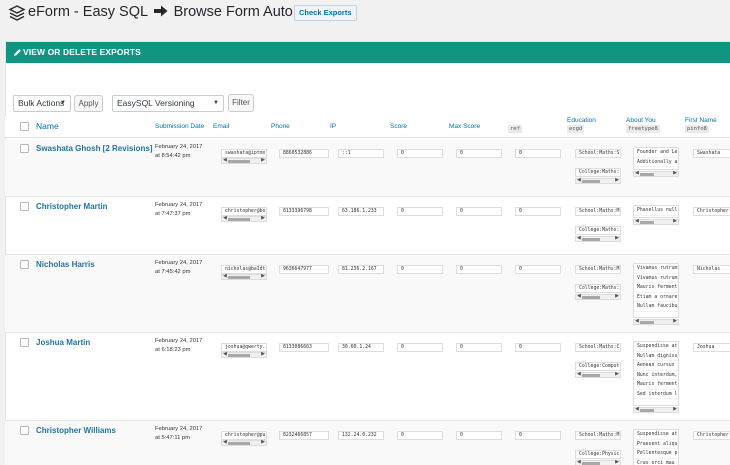 The image size is (730, 465). I want to click on filter-button: Filter, so click(241, 103).